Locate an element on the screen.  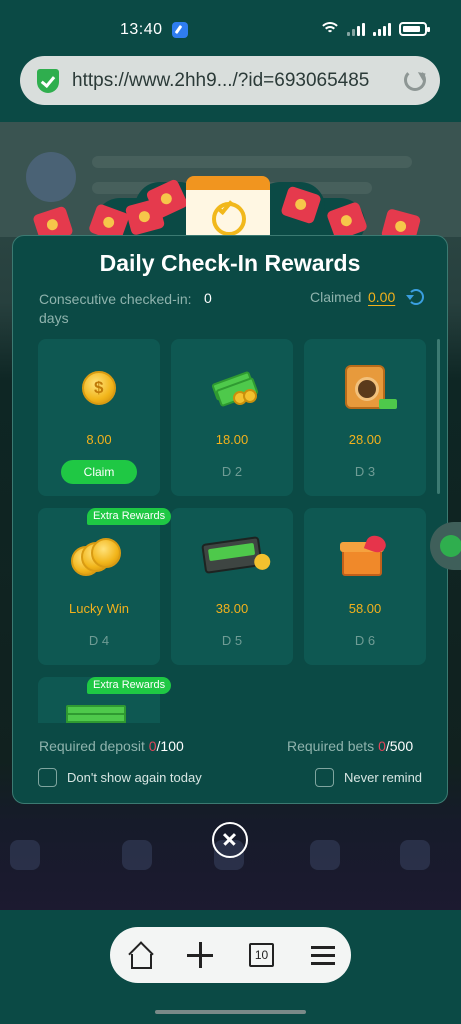
reward-day: D 4 is located at coordinates (99, 640).